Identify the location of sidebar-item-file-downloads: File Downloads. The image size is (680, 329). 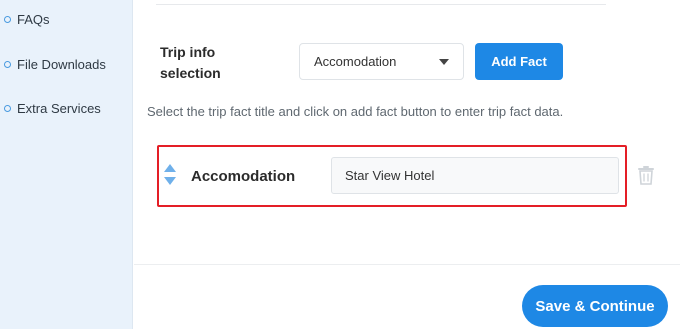
(55, 64).